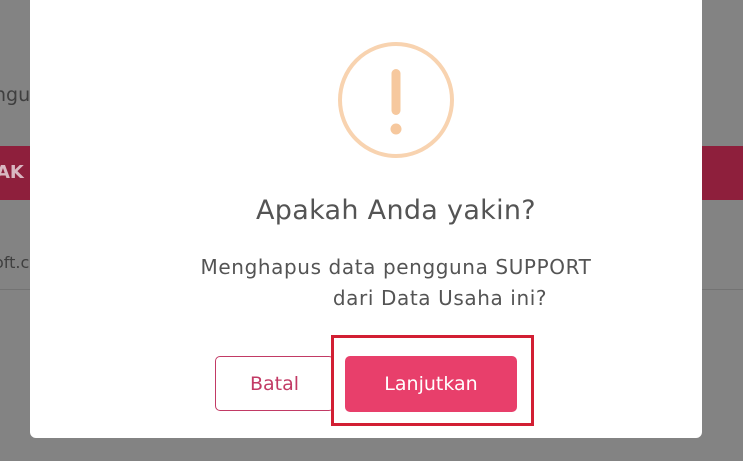 This screenshot has width=743, height=461. What do you see at coordinates (396, 210) in the screenshot?
I see `dialog-title: Apakah Anda yakin?` at bounding box center [396, 210].